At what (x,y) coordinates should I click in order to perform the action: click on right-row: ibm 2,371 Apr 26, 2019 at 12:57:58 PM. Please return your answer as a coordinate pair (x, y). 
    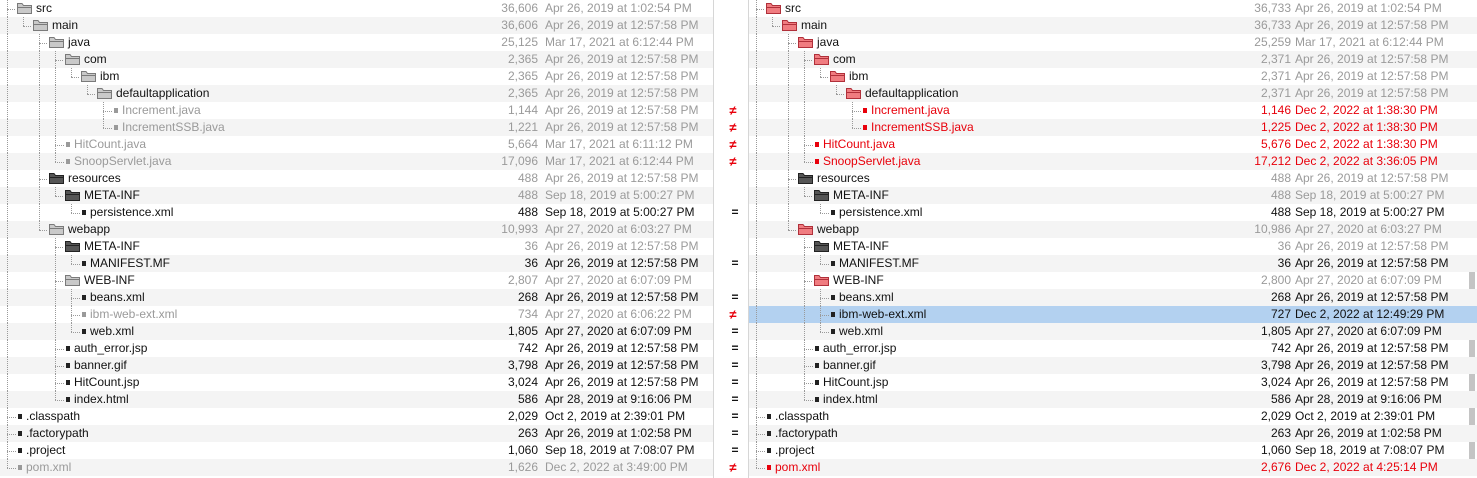
    Looking at the image, I should click on (1113, 76).